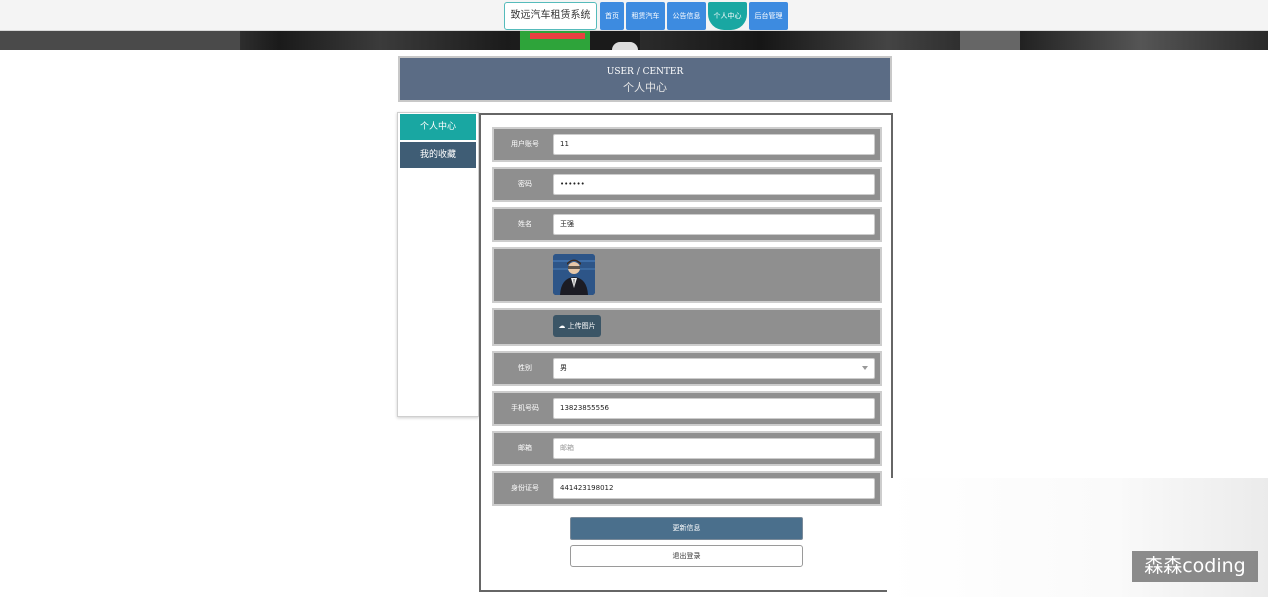 This screenshot has height=597, width=1268. I want to click on form-row-password: 密码 ••••••, so click(687, 184).